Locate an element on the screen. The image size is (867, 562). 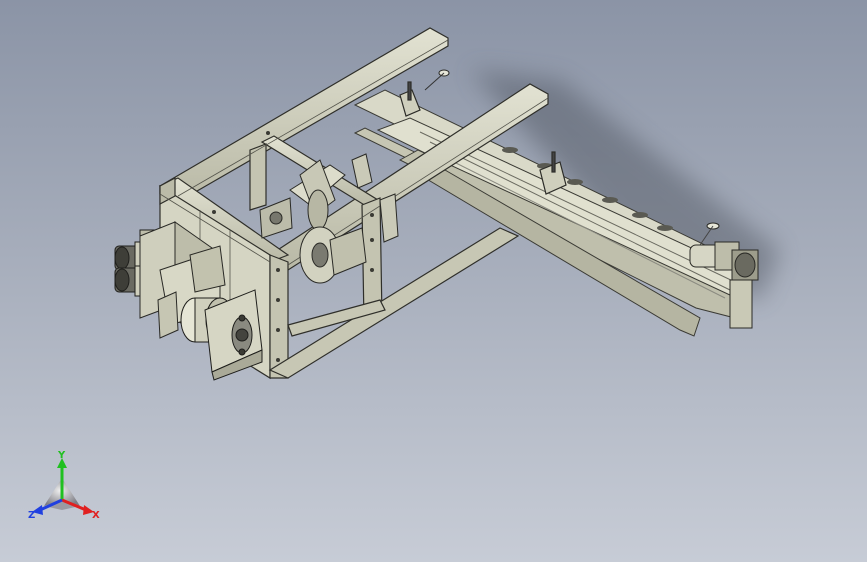
orientation-triad: Y X Z is located at coordinates (66, 486).